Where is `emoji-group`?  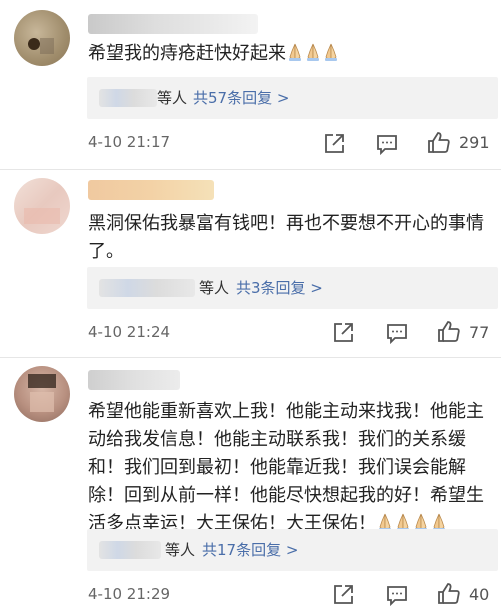
emoji-group is located at coordinates (313, 53).